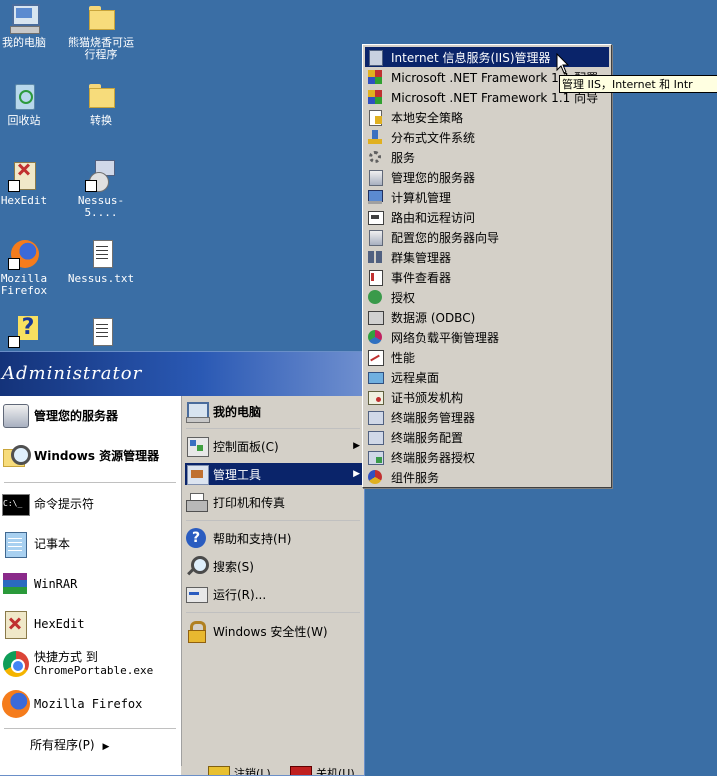 The image size is (717, 776). Describe the element at coordinates (487, 397) in the screenshot. I see `submenu-item-certificate-authority: 证书颁发机构` at that location.